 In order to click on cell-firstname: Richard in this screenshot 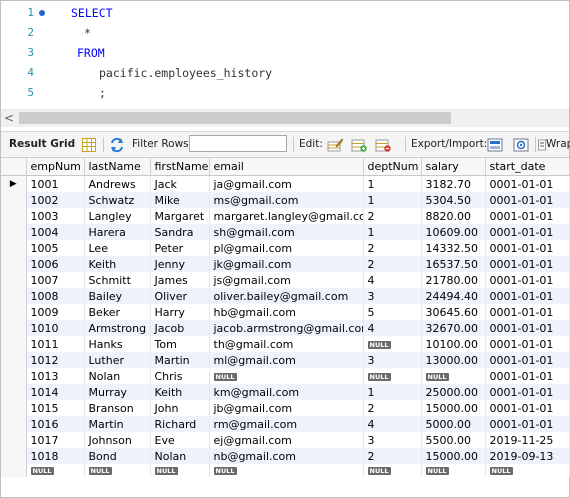, I will do `click(180, 424)`.